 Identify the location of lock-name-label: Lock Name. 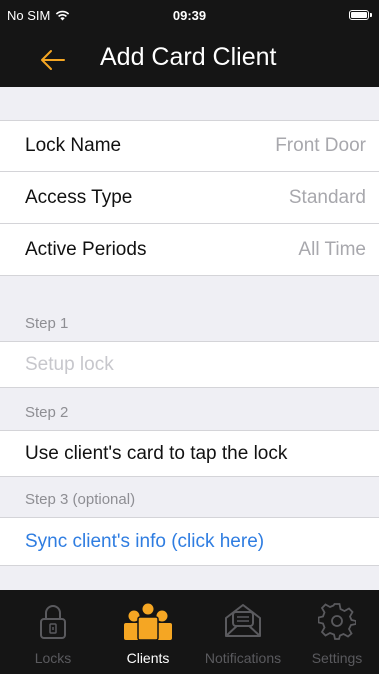
(73, 145).